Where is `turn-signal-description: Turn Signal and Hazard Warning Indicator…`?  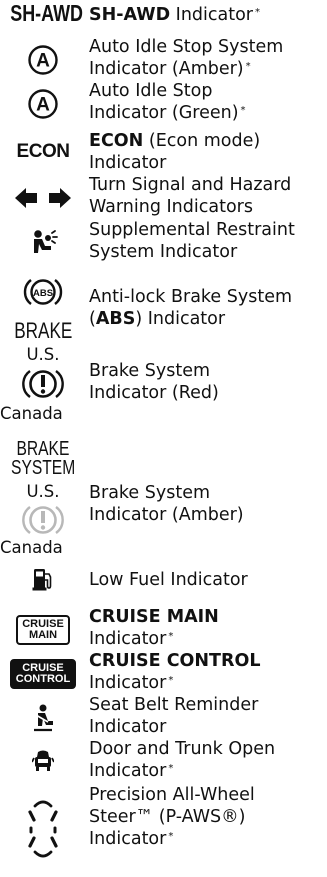 turn-signal-description: Turn Signal and Hazard Warning Indicator… is located at coordinates (190, 196).